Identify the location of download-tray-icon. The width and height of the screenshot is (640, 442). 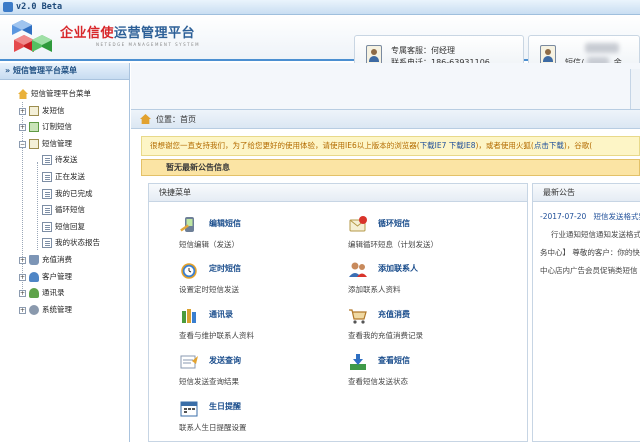
(358, 362).